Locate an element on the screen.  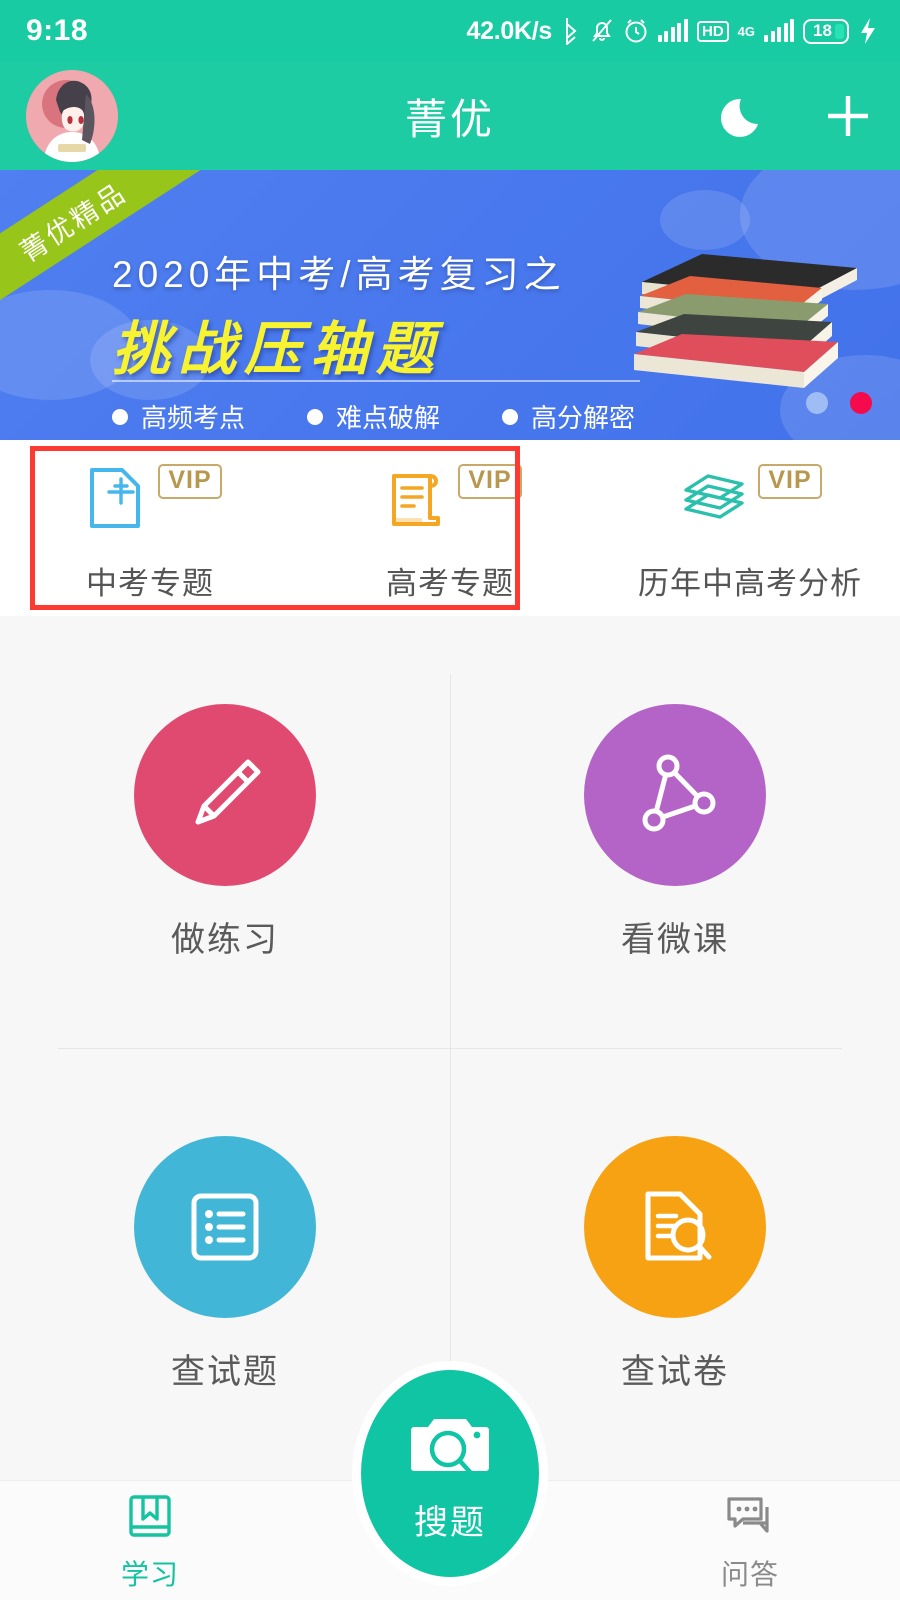
hd-icon: HD is located at coordinates (712, 31).